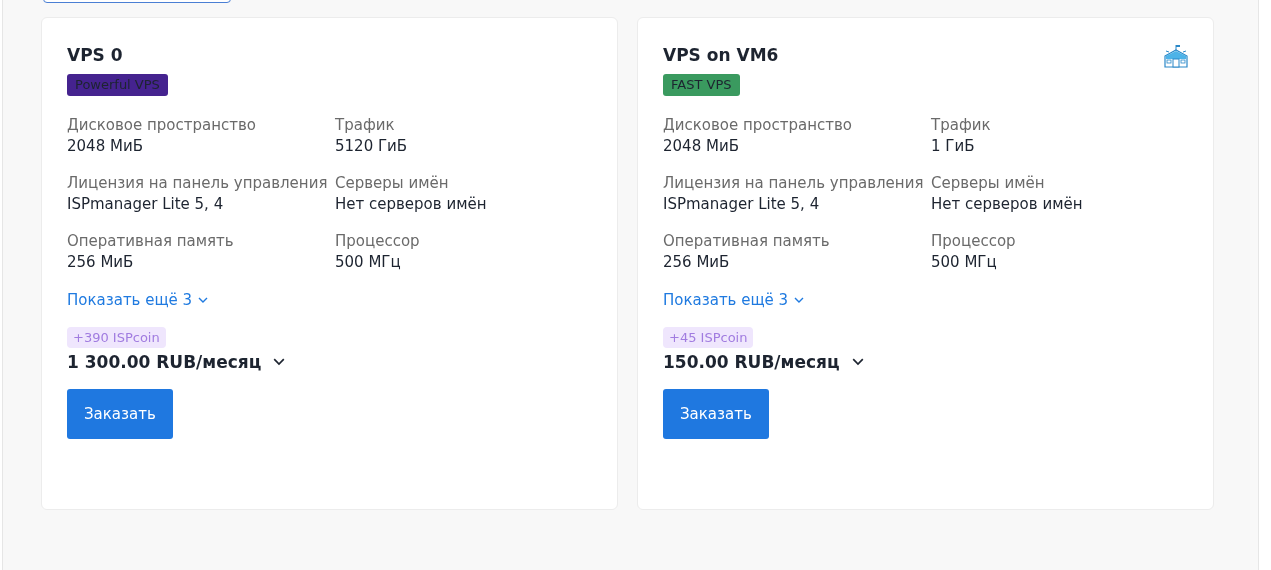  What do you see at coordinates (953, 146) in the screenshot?
I see `spec-value: 1 ГиБ` at bounding box center [953, 146].